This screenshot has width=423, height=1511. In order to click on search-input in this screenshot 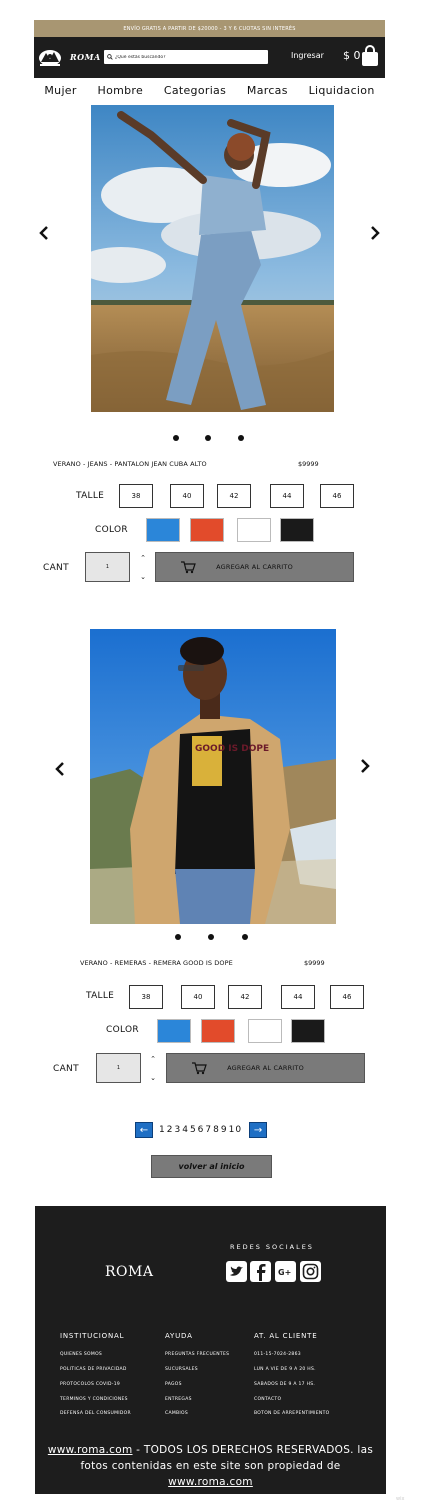, I will do `click(190, 57)`.